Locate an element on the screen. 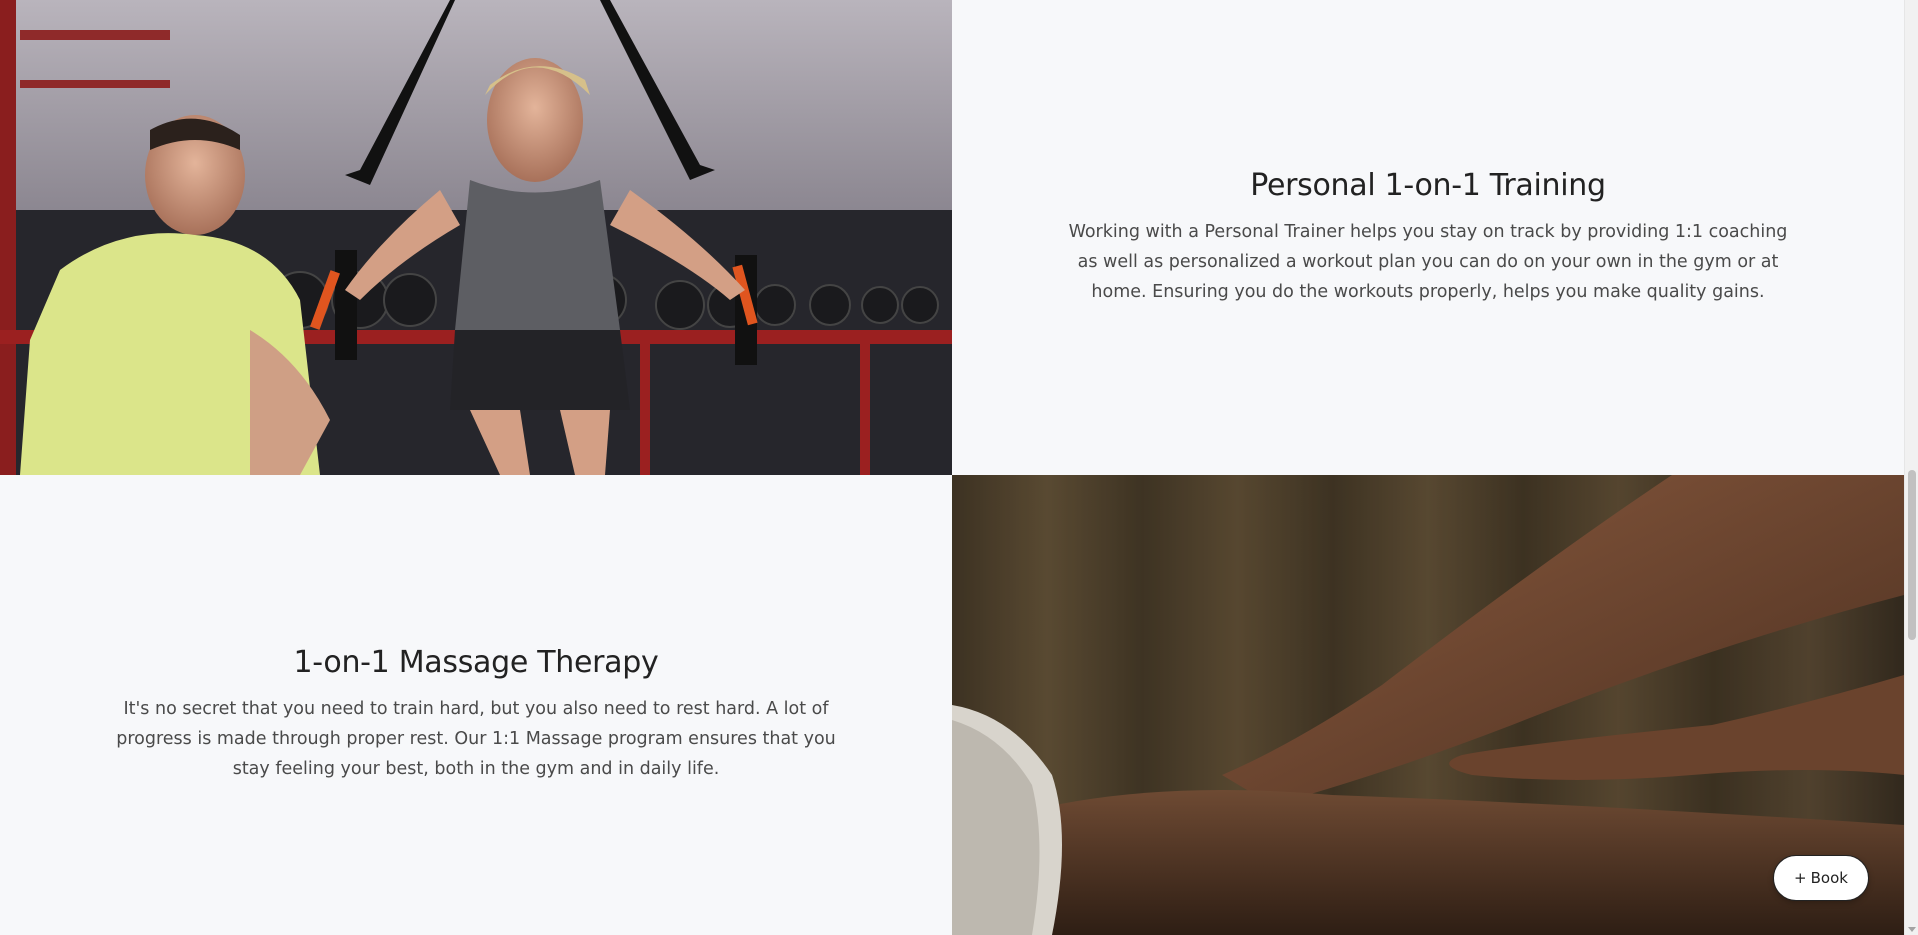  book-button: + Book is located at coordinates (1821, 878).